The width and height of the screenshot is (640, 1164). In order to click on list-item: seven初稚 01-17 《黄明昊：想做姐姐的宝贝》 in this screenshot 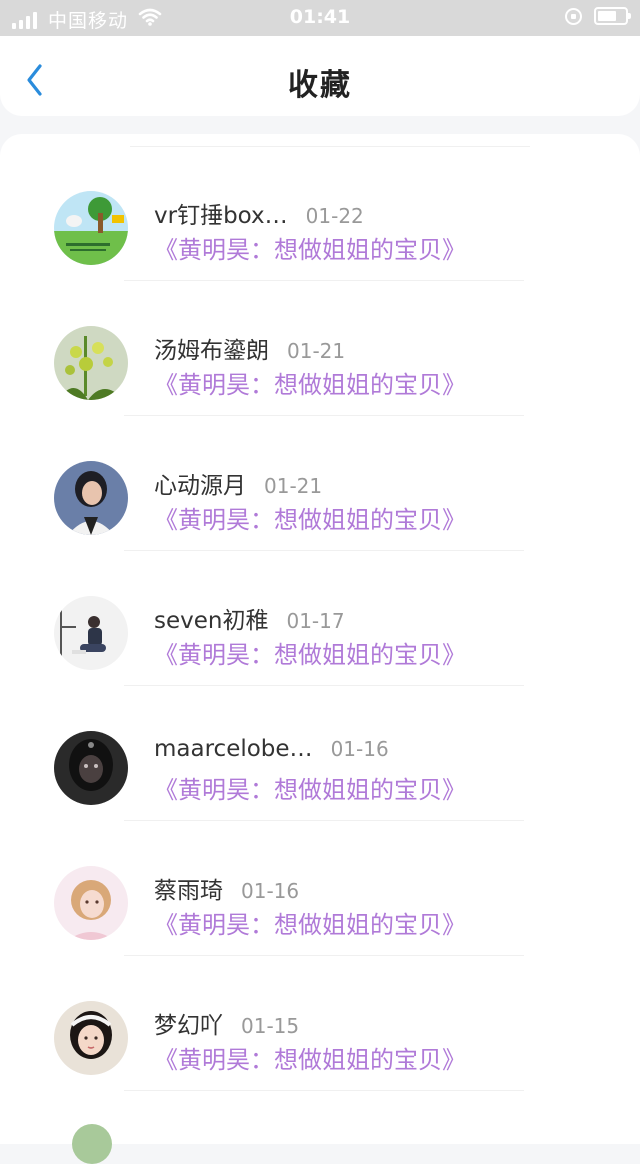, I will do `click(320, 612)`.